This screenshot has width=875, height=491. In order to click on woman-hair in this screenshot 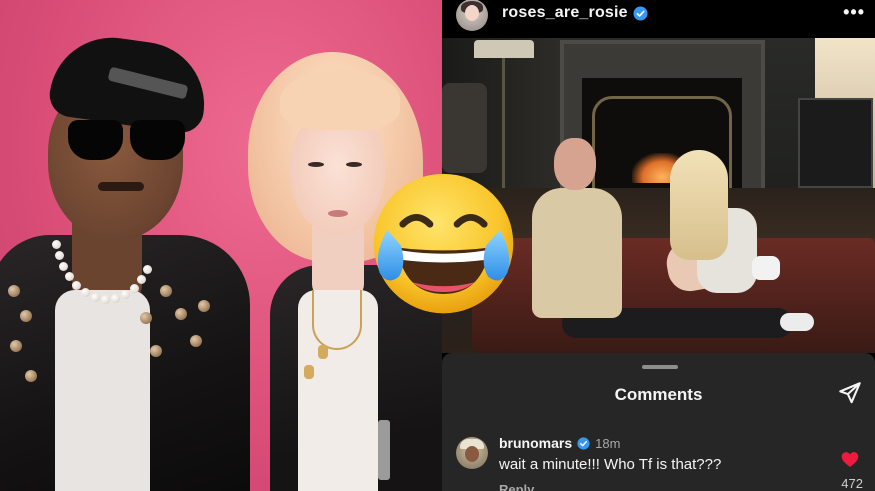, I will do `click(699, 205)`.